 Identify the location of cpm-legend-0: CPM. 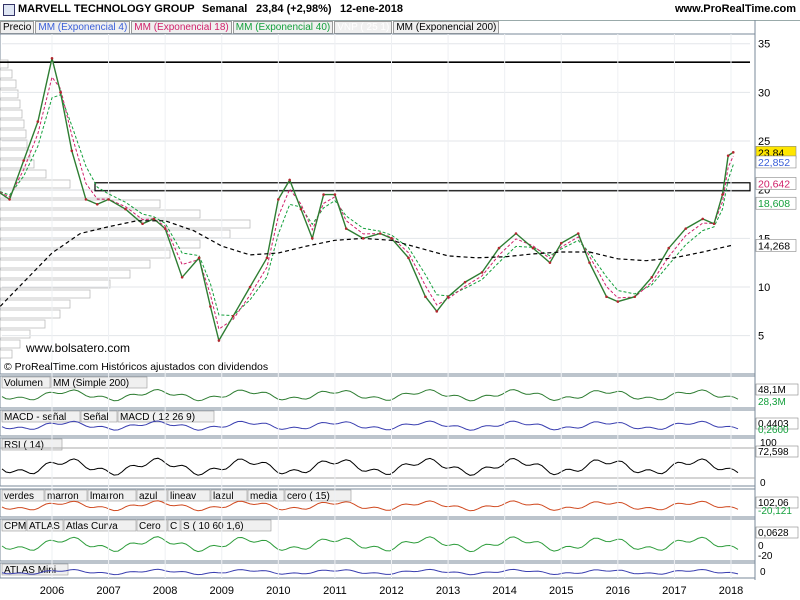
(15, 526).